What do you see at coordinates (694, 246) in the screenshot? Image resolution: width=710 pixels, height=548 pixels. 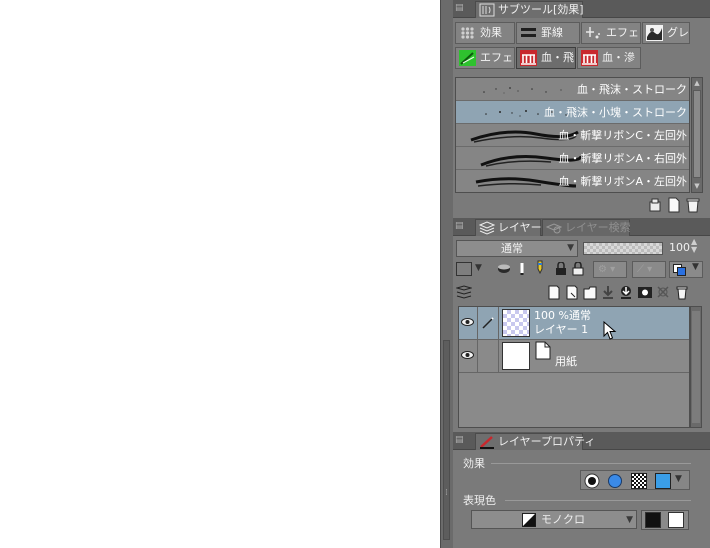 I see `opacity-stepper-icon: ▲ ▼` at bounding box center [694, 246].